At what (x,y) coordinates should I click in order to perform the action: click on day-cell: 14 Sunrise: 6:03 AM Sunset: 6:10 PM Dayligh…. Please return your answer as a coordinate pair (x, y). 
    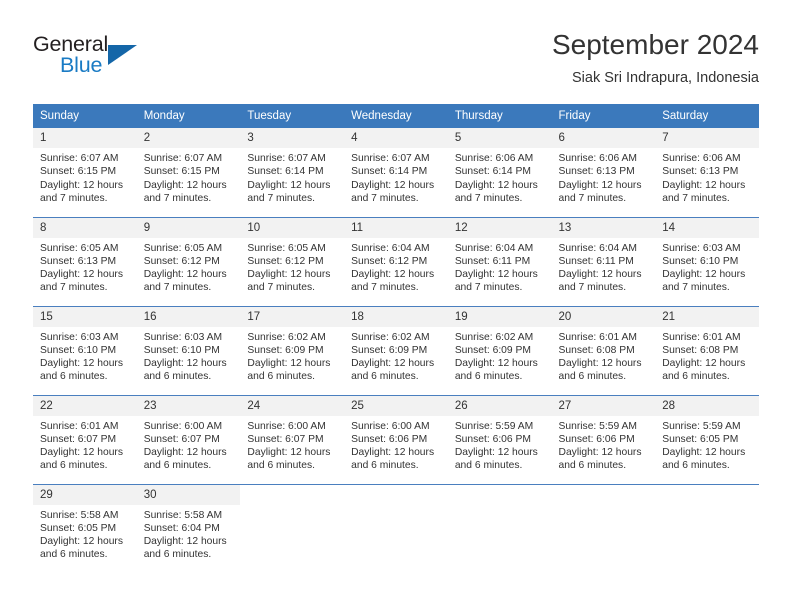
    Looking at the image, I should click on (707, 261).